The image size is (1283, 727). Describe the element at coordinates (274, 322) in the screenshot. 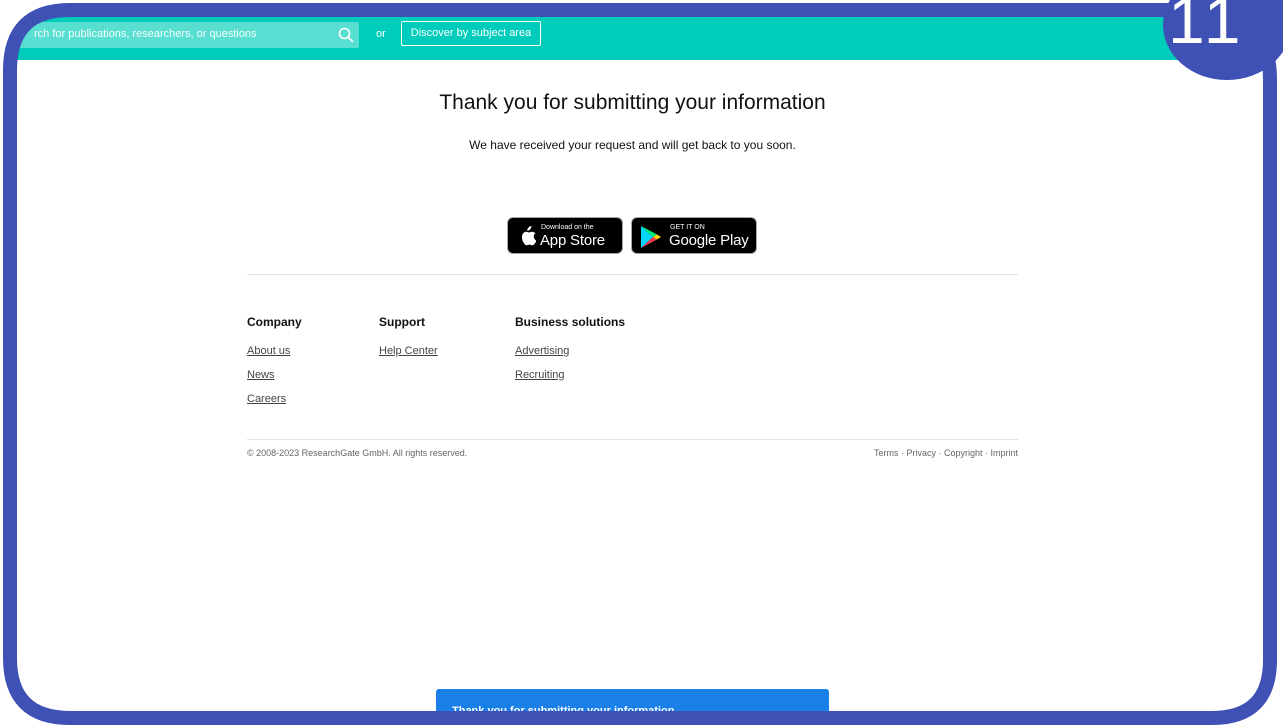

I see `footer-heading-company: Company` at that location.